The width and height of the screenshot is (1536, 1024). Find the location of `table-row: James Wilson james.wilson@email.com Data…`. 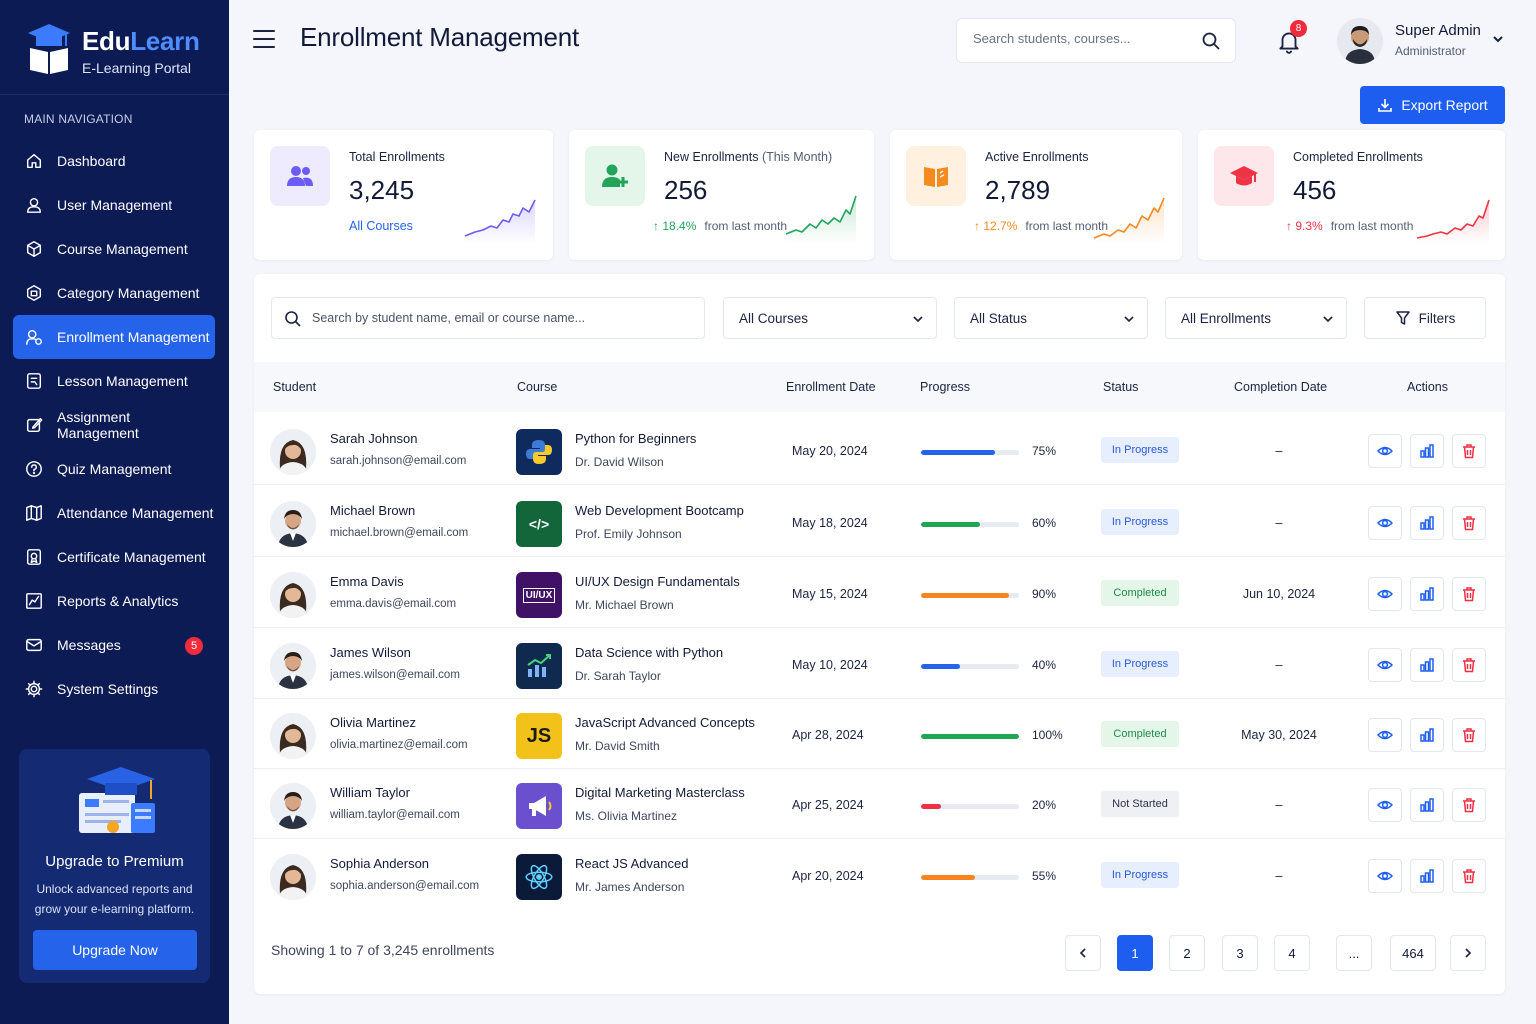

table-row: James Wilson james.wilson@email.com Data… is located at coordinates (879, 664).